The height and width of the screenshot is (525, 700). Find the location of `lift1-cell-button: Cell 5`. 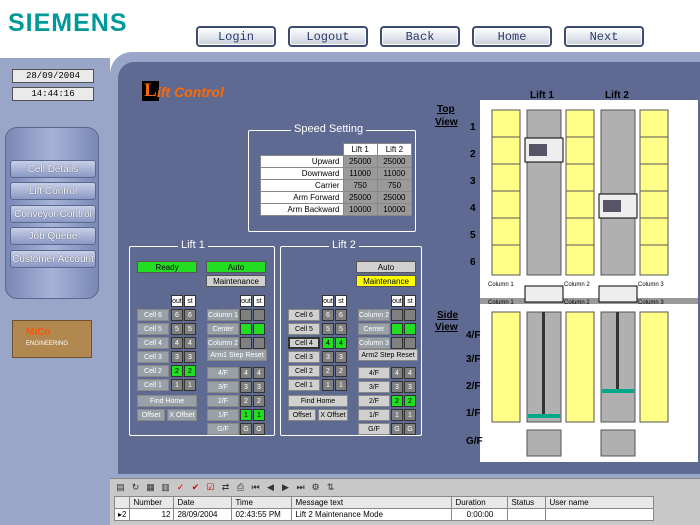

lift1-cell-button: Cell 5 is located at coordinates (153, 329).